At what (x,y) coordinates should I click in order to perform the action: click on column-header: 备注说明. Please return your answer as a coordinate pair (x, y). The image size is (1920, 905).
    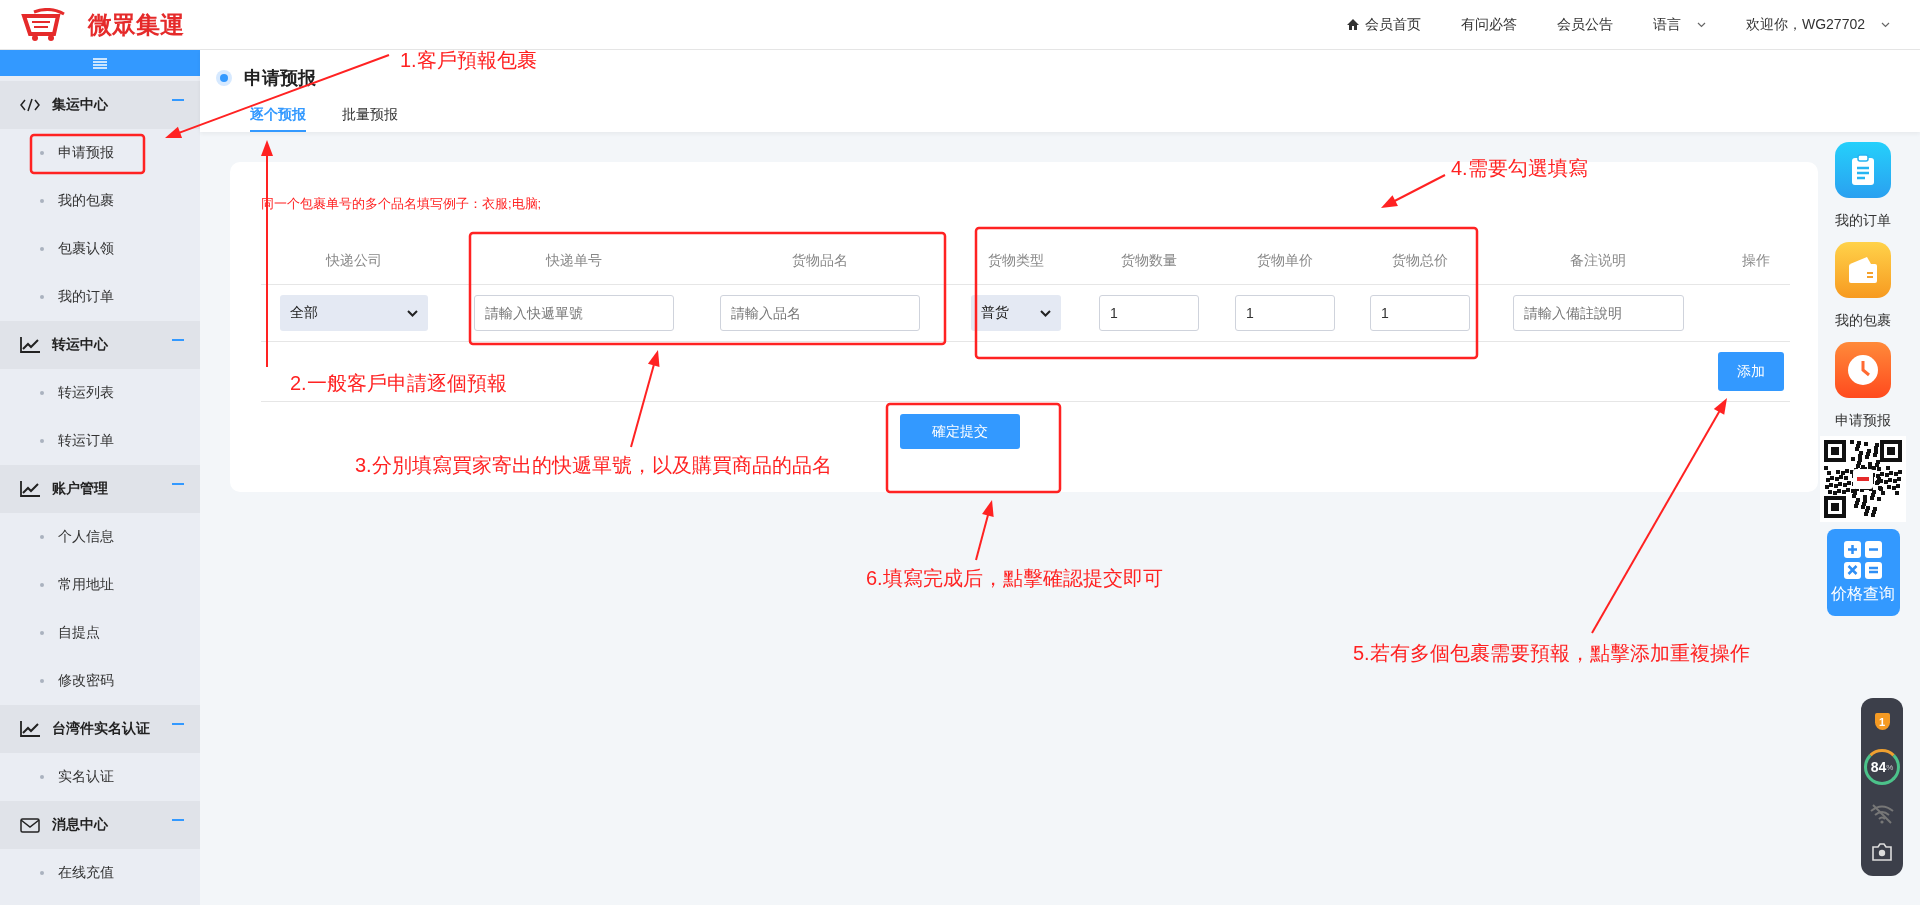
    Looking at the image, I should click on (1598, 261).